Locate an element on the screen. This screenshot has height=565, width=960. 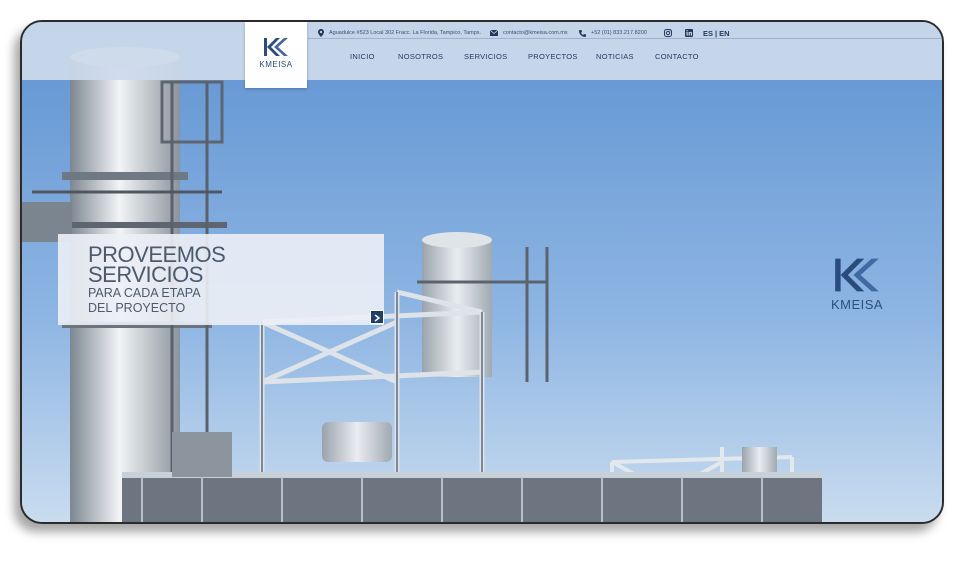
nav-noticias: NOTICIAS is located at coordinates (615, 59).